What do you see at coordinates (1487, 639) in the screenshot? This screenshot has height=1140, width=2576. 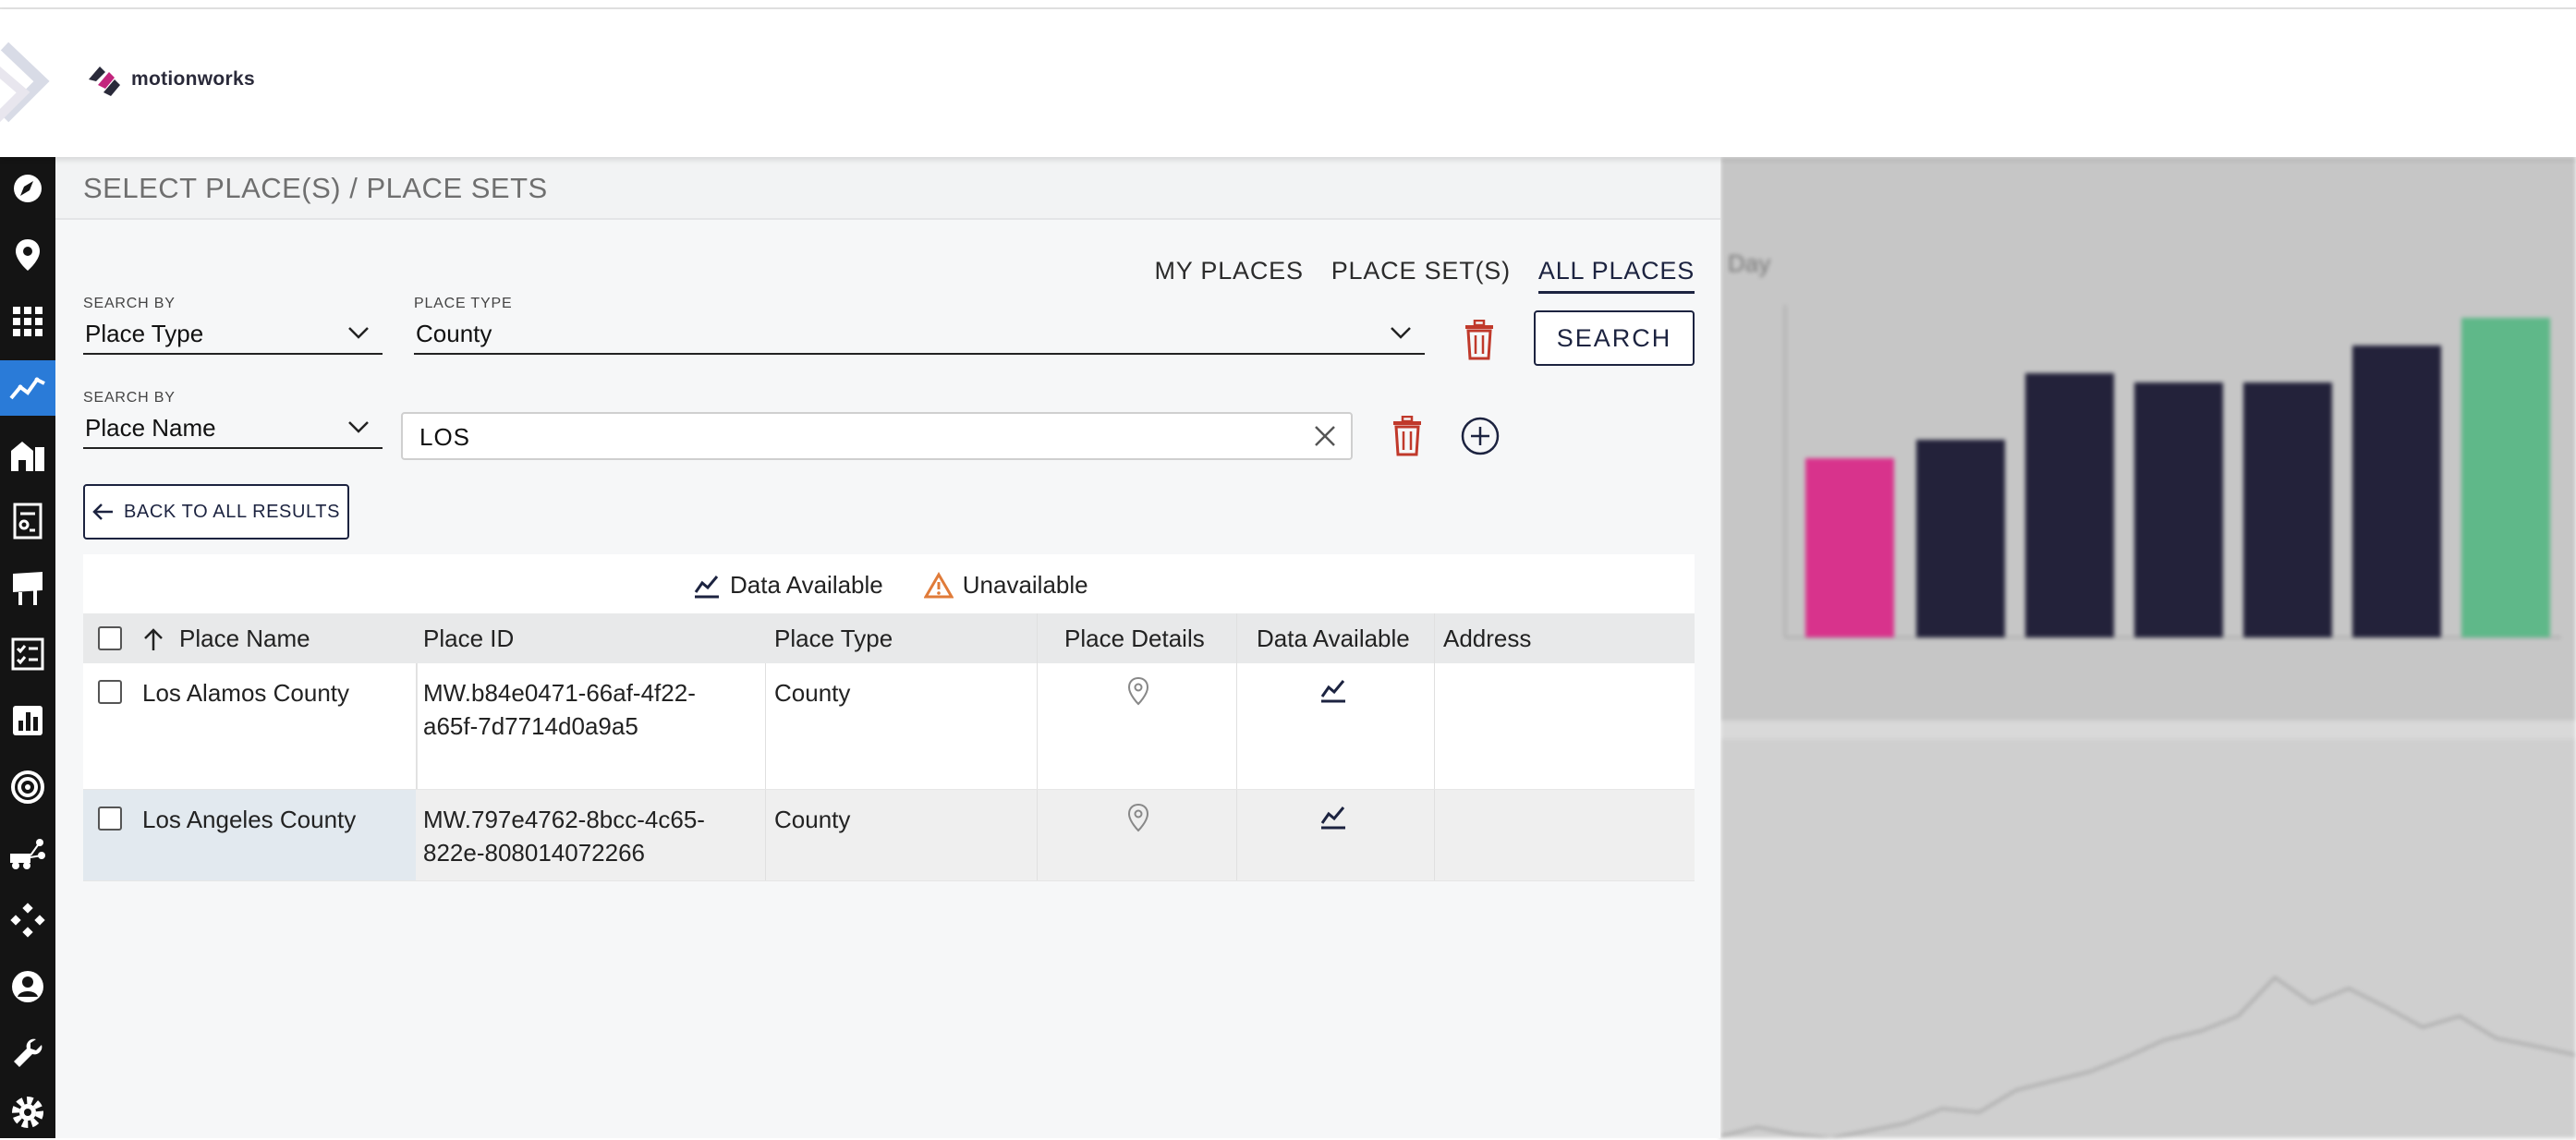 I see `column-address: Address` at bounding box center [1487, 639].